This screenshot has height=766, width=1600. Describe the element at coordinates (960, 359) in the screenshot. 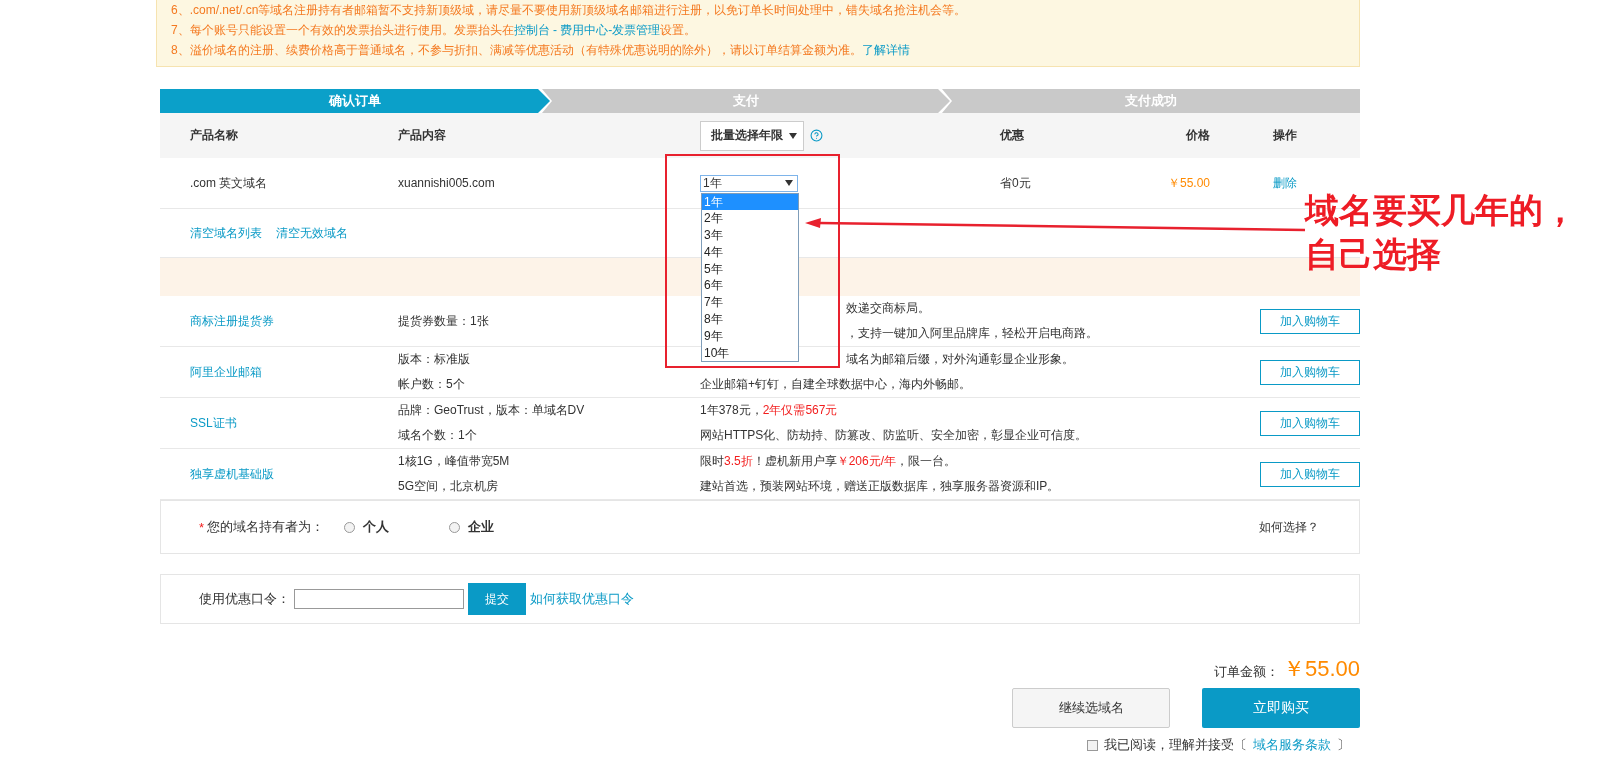

I see `product-description: 域名为邮箱后缀，对外沟通彰显企业形象。` at that location.